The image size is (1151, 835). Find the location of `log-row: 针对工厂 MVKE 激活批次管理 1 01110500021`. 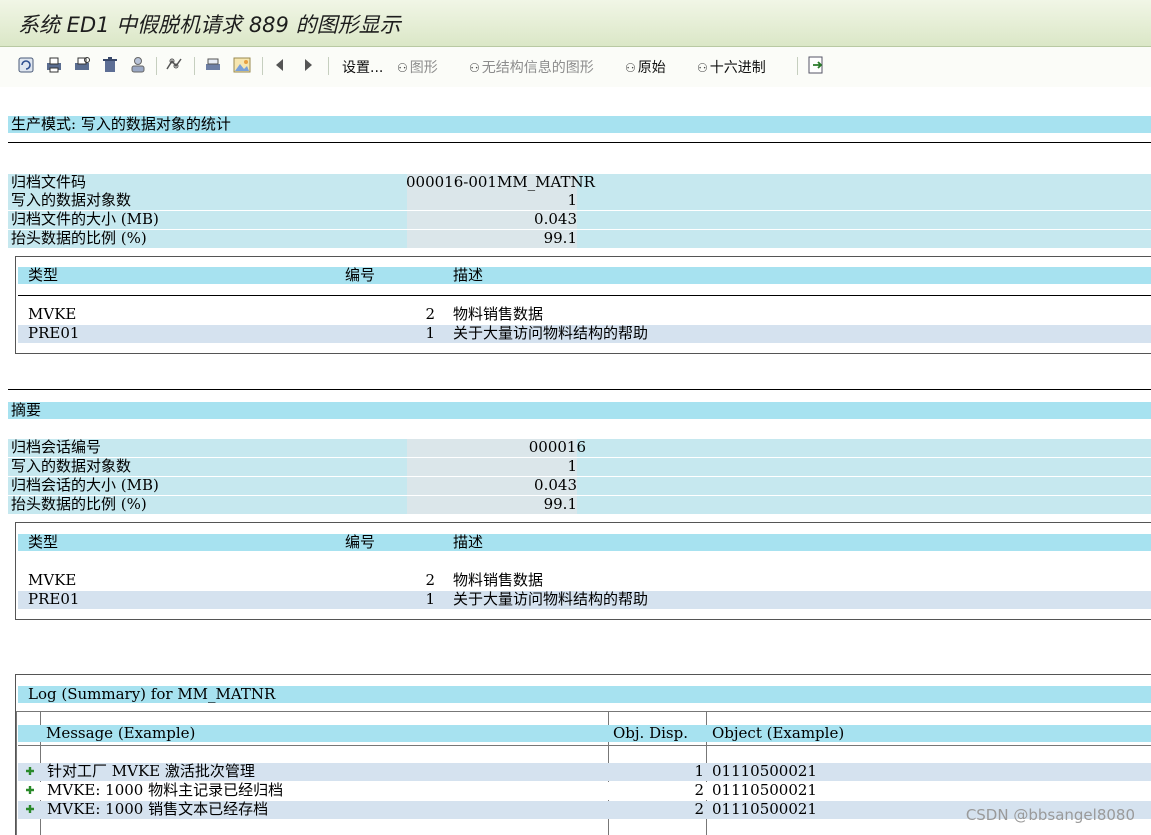

log-row: 针对工厂 MVKE 激活批次管理 1 01110500021 is located at coordinates (584, 772).